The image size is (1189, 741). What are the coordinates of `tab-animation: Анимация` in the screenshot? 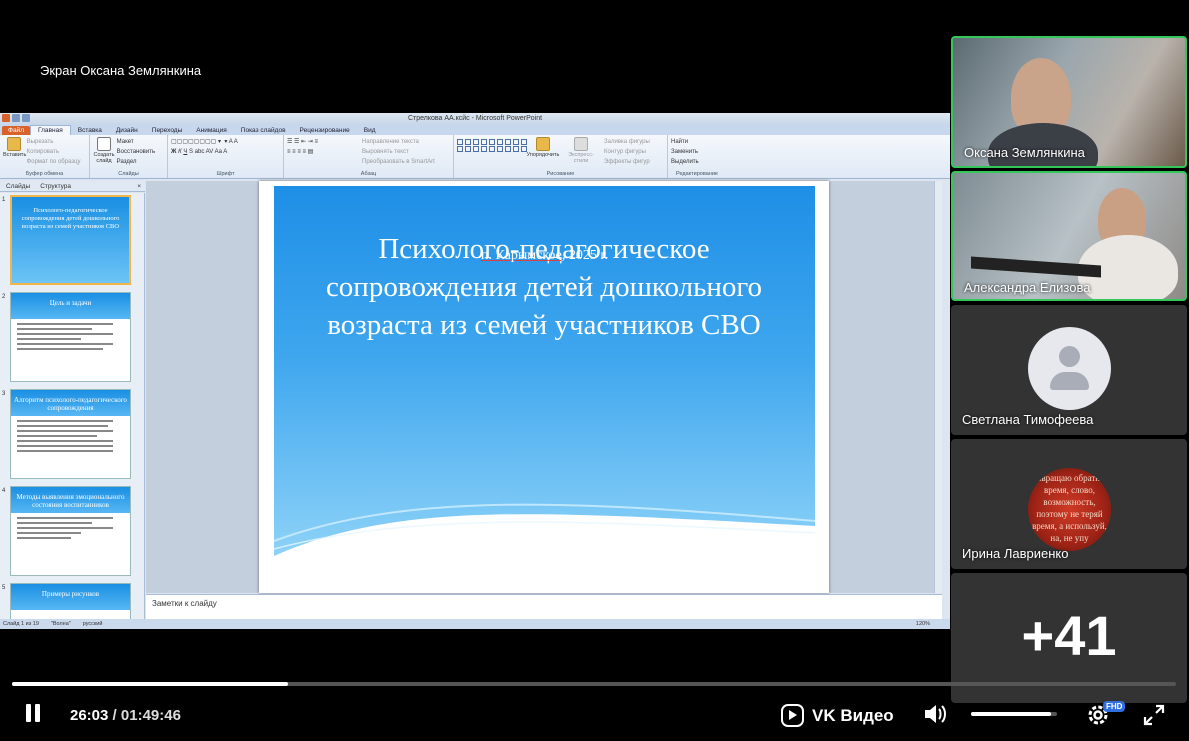 It's located at (211, 130).